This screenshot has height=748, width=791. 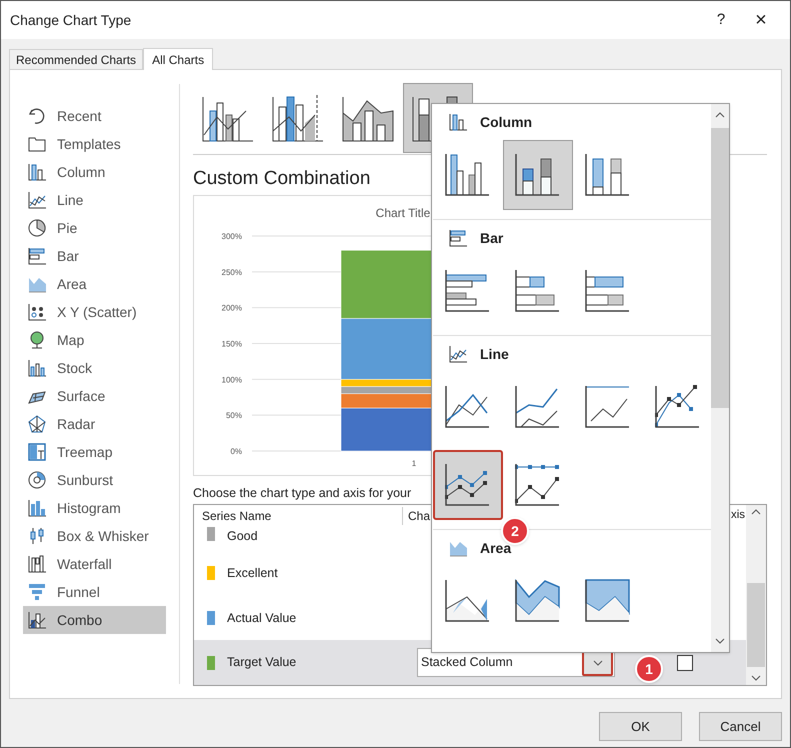 I want to click on column-header: Cha, so click(x=416, y=515).